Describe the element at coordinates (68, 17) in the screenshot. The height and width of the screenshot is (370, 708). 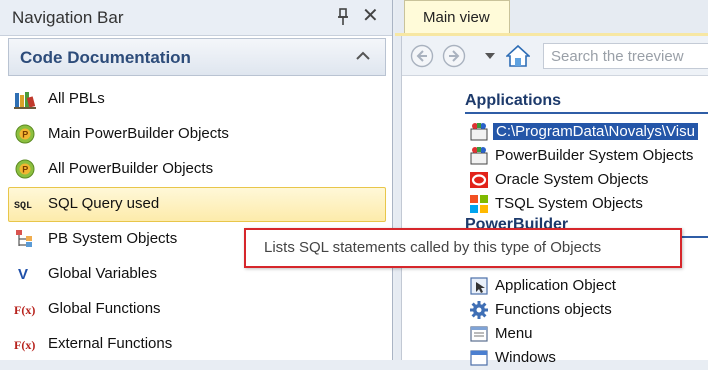
I see `navigation-bar-title: Navigation Bar` at that location.